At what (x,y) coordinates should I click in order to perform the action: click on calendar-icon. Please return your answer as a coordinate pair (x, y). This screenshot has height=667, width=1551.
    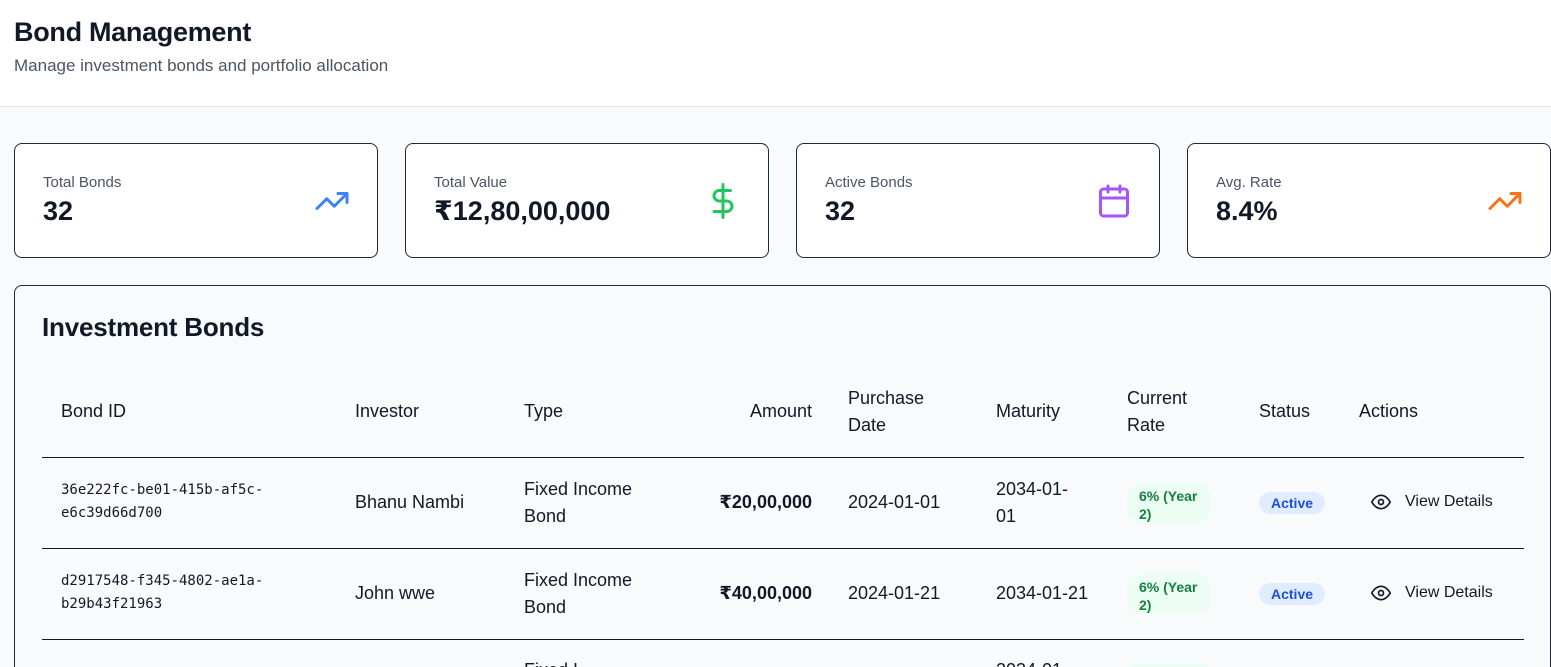
    Looking at the image, I should click on (1114, 201).